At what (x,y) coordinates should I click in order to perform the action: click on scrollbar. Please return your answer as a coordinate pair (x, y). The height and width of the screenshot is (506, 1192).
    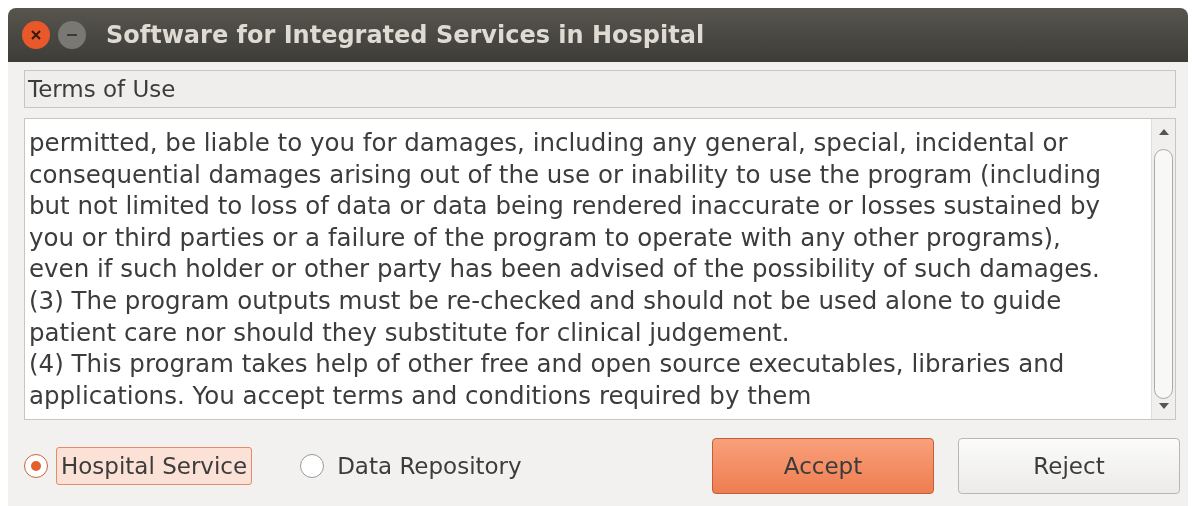
    Looking at the image, I should click on (1163, 269).